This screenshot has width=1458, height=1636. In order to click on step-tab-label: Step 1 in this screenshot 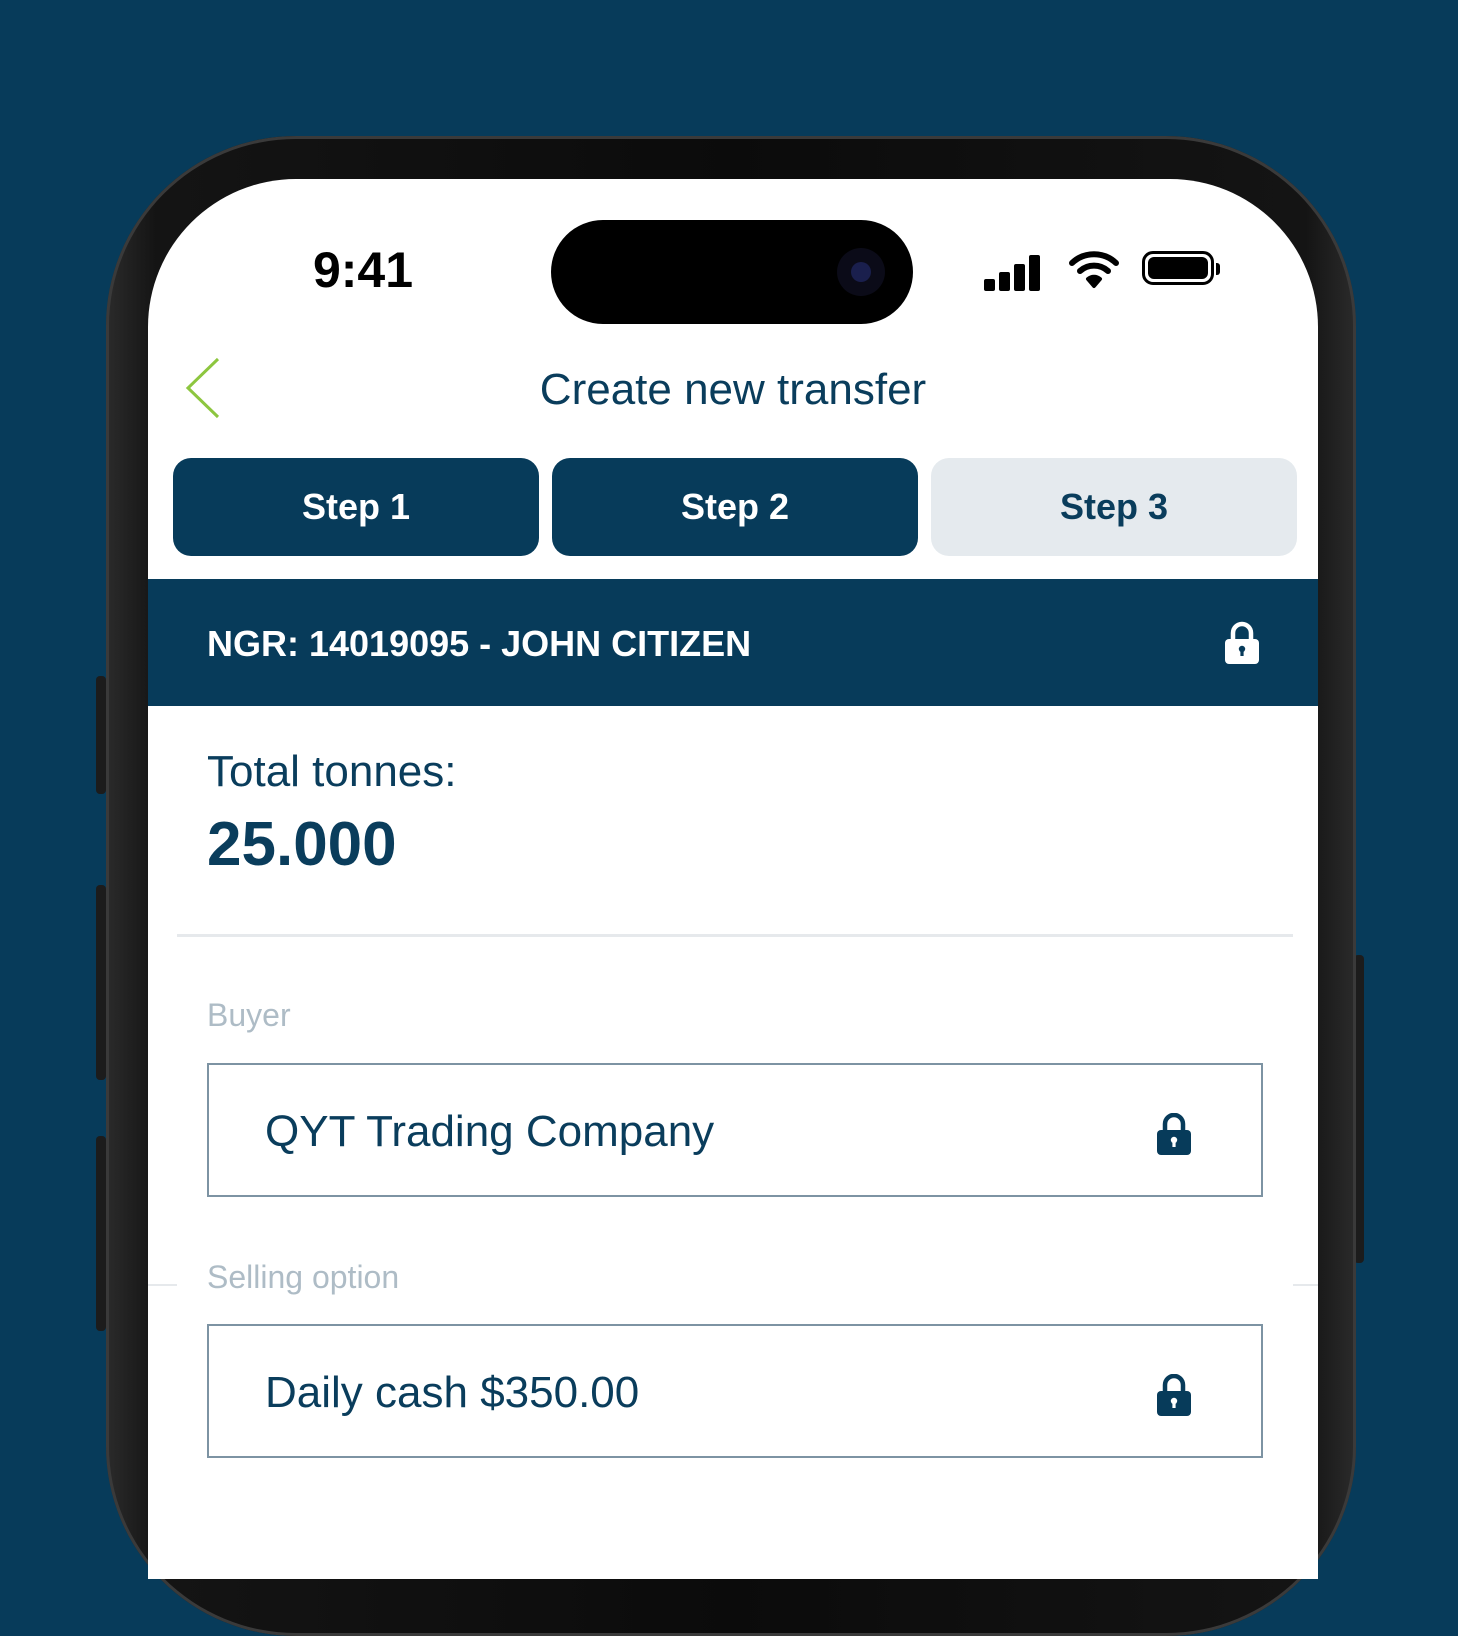, I will do `click(356, 506)`.